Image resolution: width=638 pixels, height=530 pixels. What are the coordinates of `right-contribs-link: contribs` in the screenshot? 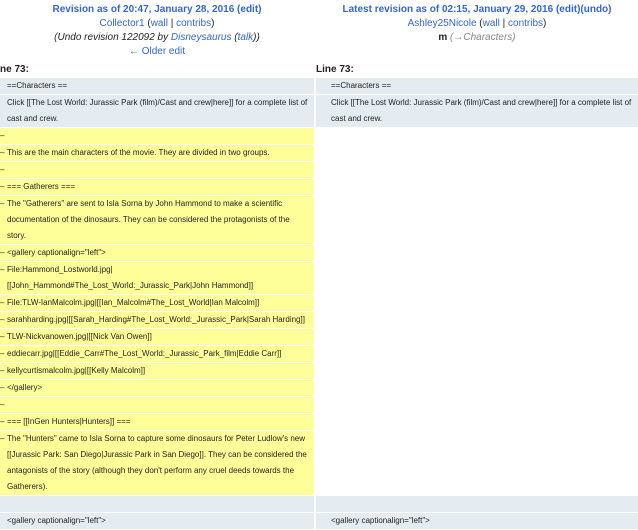 It's located at (525, 23).